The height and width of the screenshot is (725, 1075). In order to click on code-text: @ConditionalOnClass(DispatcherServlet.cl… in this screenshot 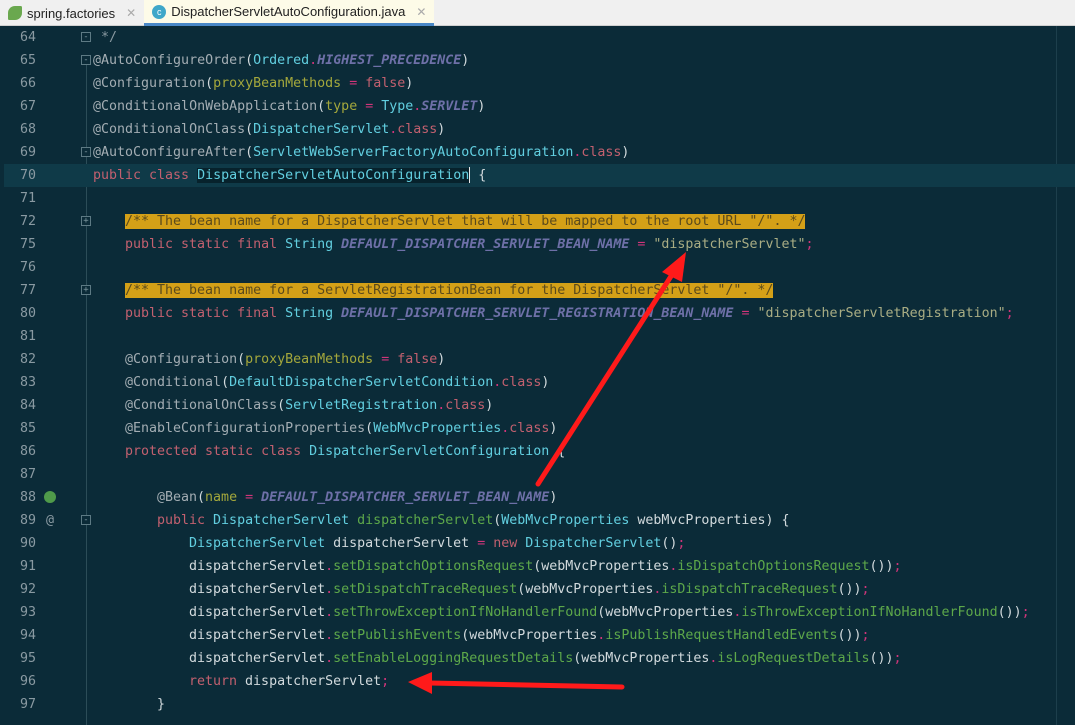, I will do `click(269, 129)`.